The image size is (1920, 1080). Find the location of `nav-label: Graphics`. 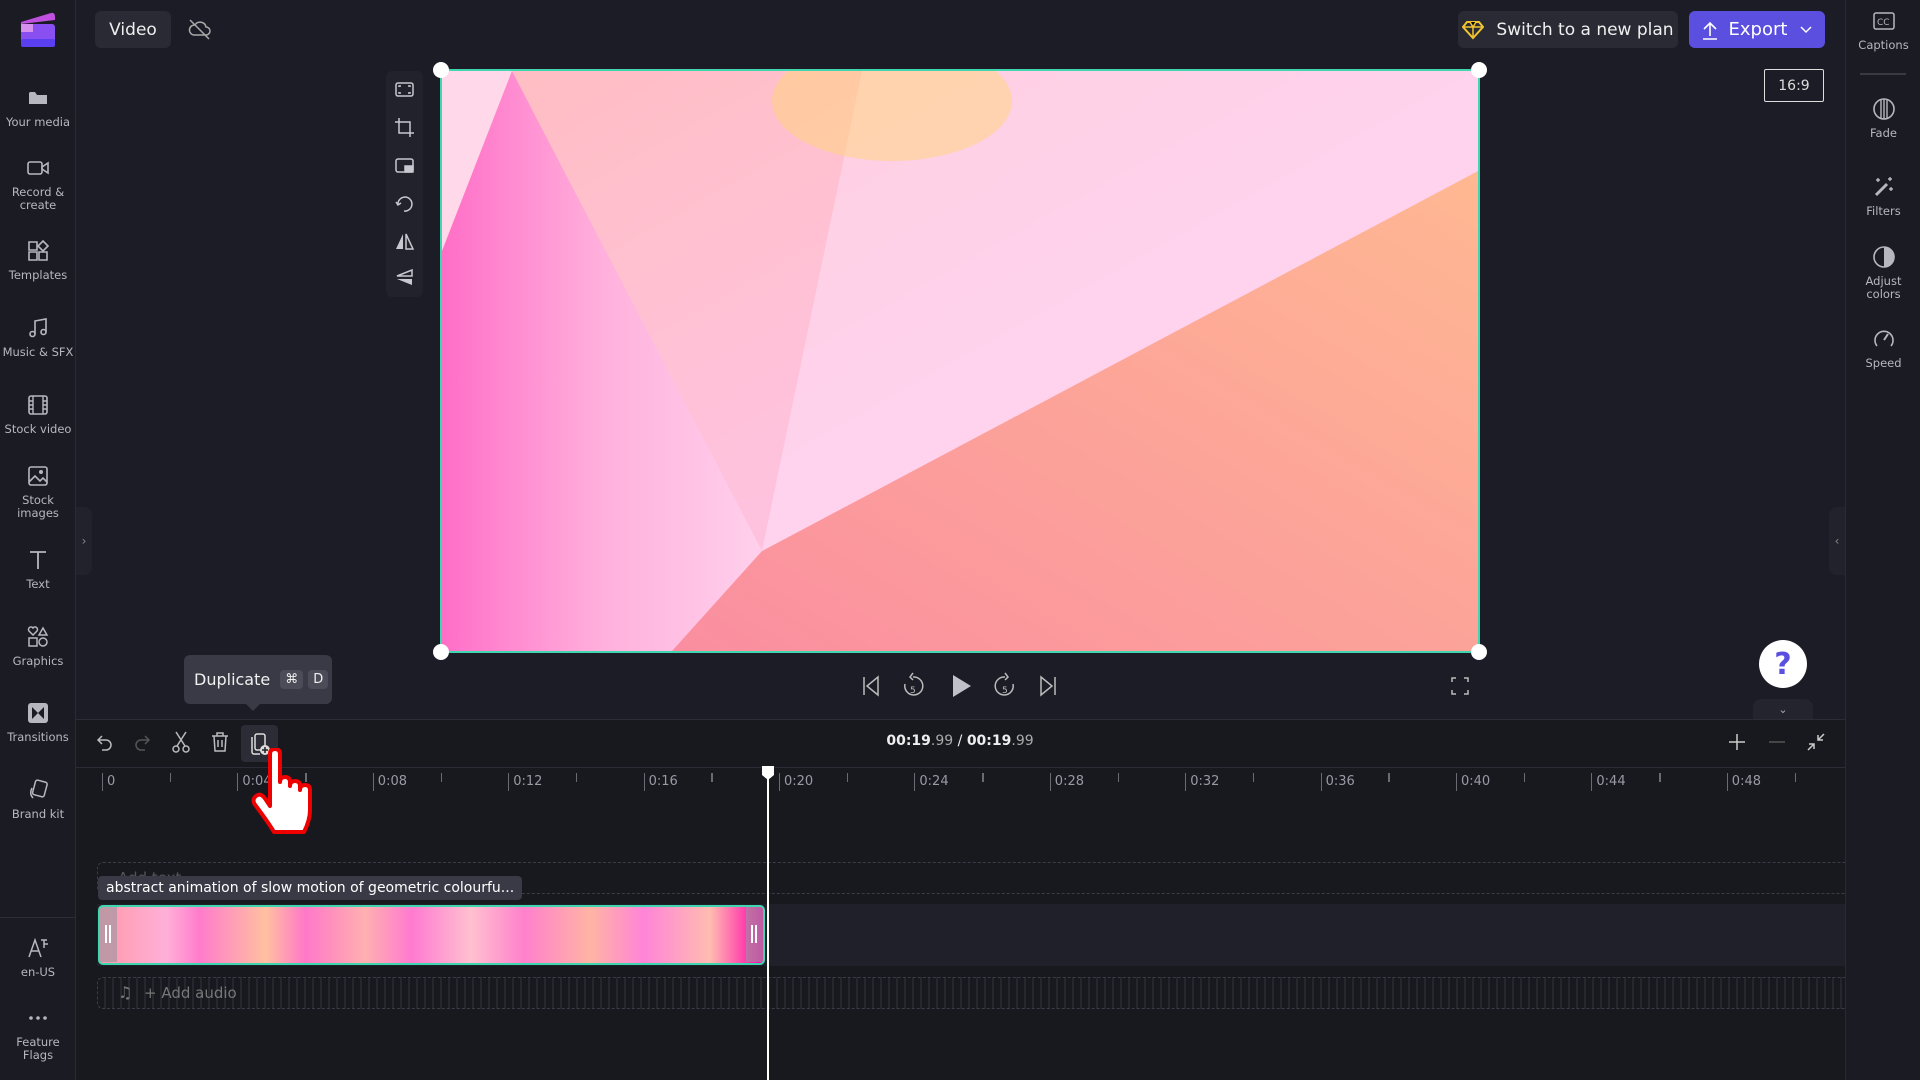

nav-label: Graphics is located at coordinates (38, 661).